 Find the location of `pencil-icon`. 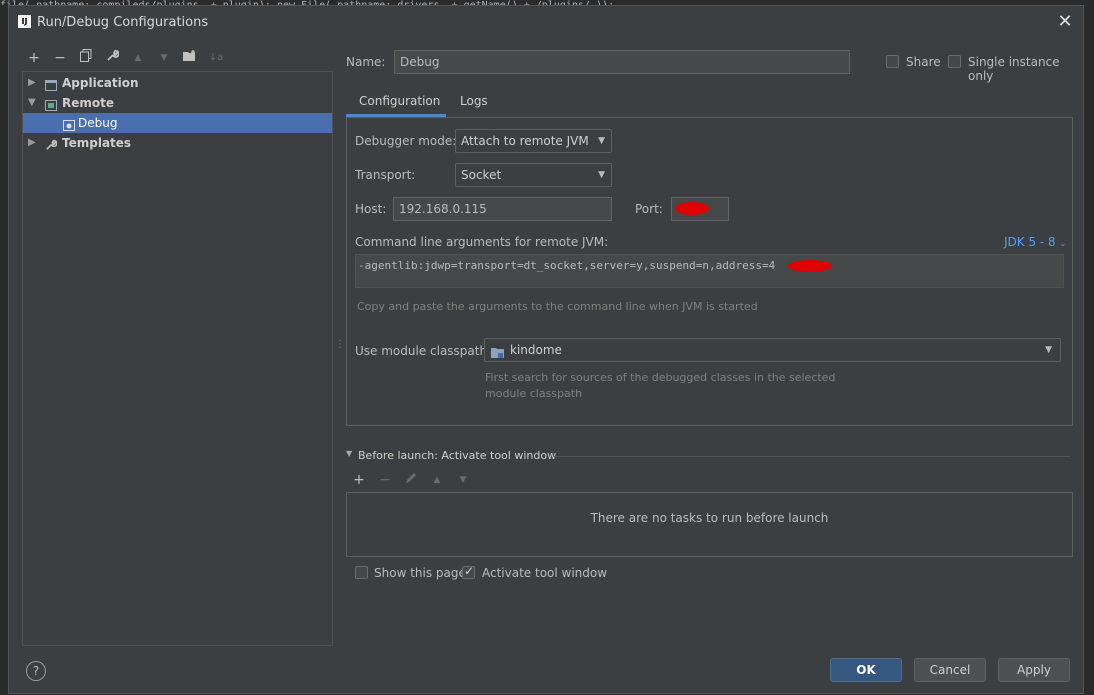

pencil-icon is located at coordinates (411, 478).